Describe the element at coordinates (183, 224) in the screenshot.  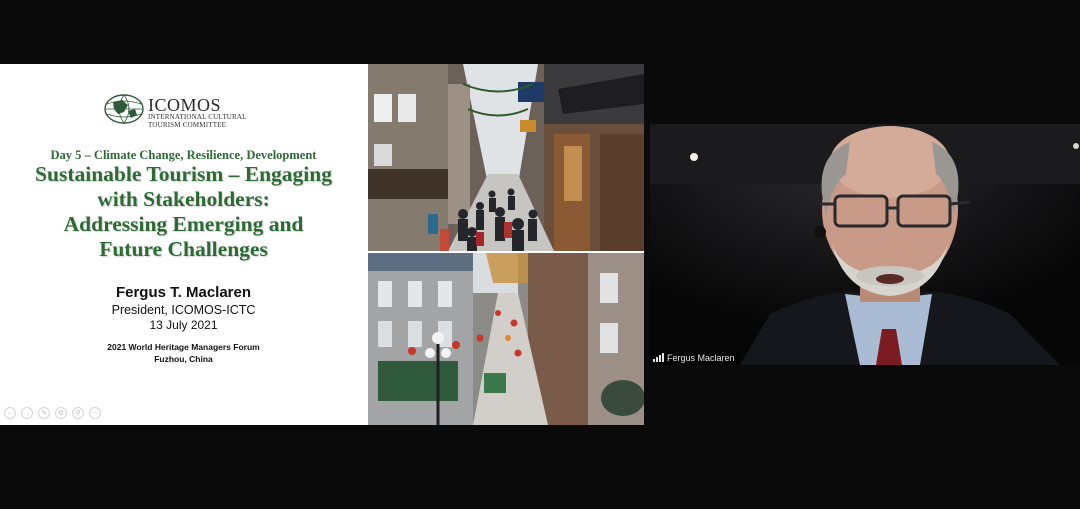
I see `slide-title-line: Addressing Emerging and` at that location.